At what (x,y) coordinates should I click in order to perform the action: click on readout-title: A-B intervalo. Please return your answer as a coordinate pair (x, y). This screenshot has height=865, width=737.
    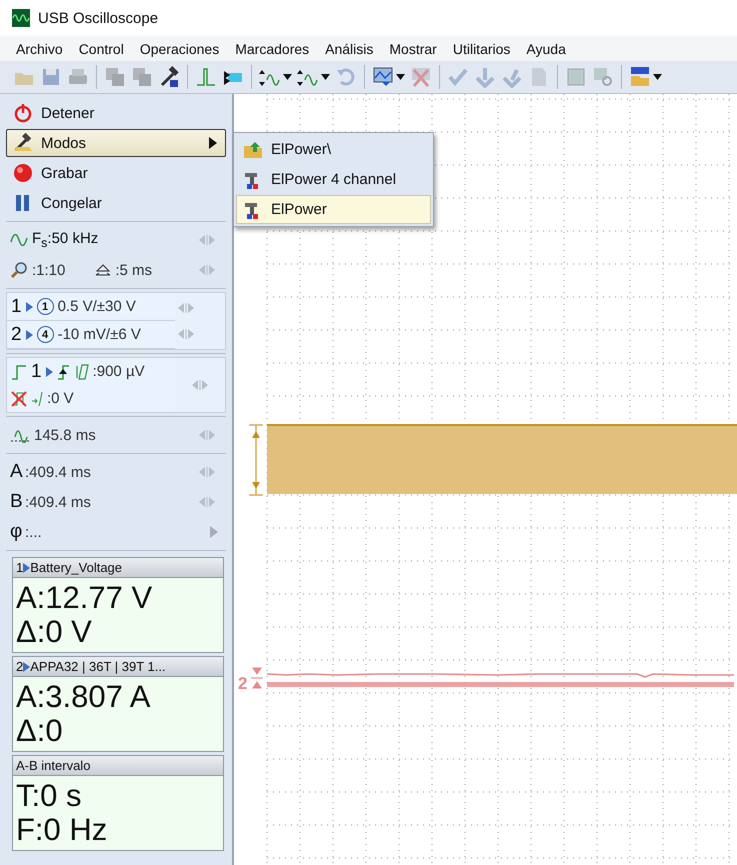
    Looking at the image, I should click on (53, 765).